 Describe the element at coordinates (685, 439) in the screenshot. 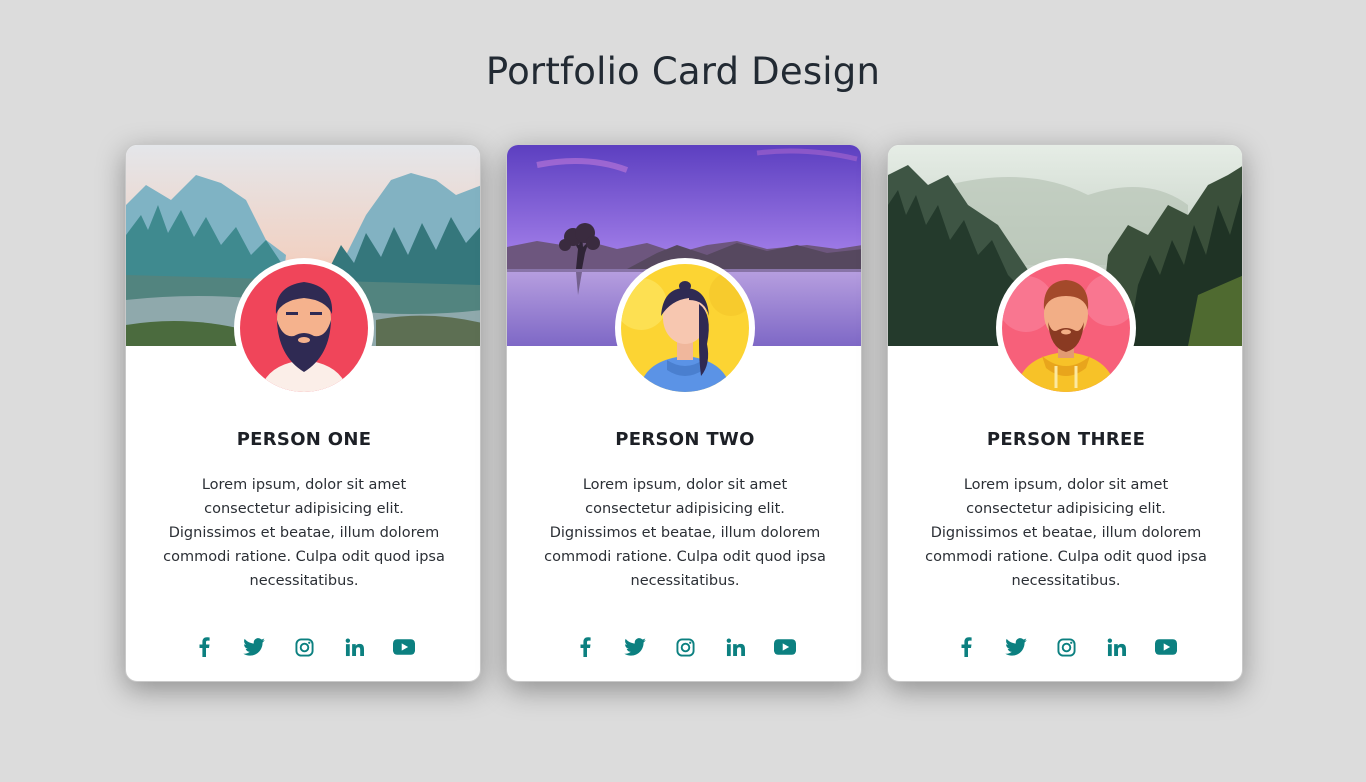

I see `person-name: PERSON TWO` at that location.